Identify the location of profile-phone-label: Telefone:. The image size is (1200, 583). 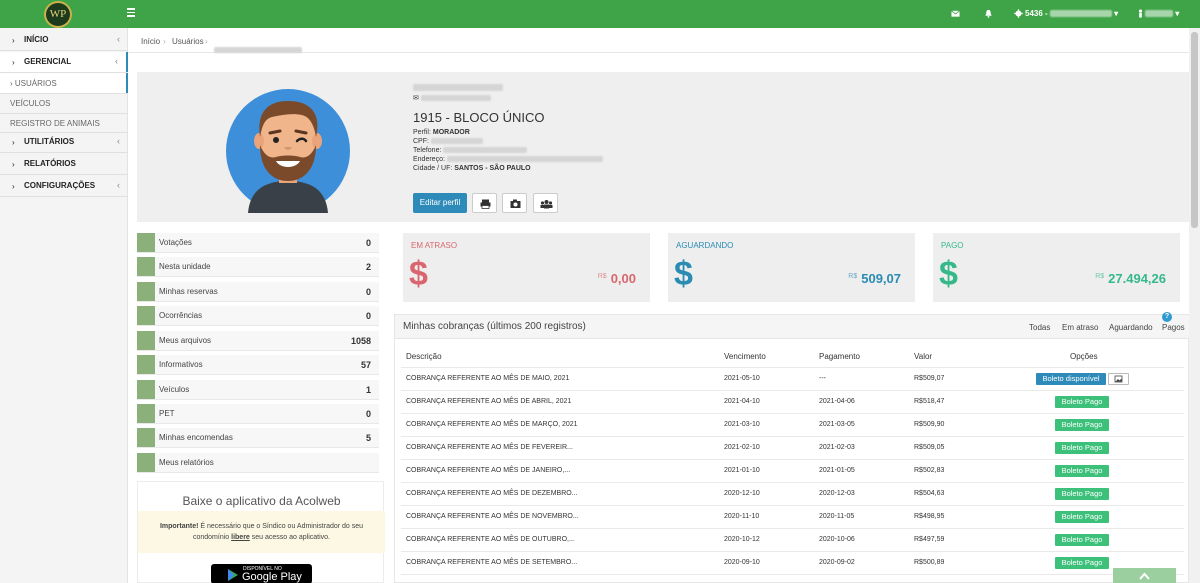
(427, 150).